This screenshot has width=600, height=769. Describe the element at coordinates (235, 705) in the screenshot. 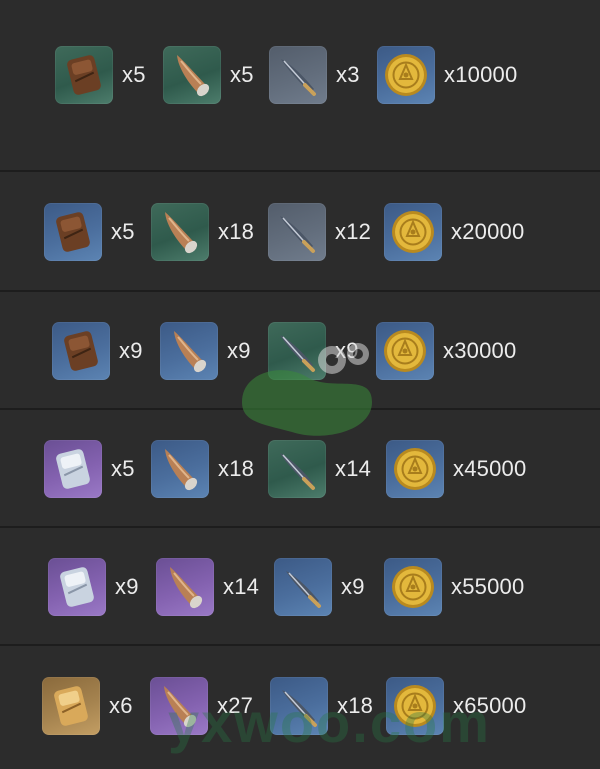

I see `material-quantity: x27` at that location.